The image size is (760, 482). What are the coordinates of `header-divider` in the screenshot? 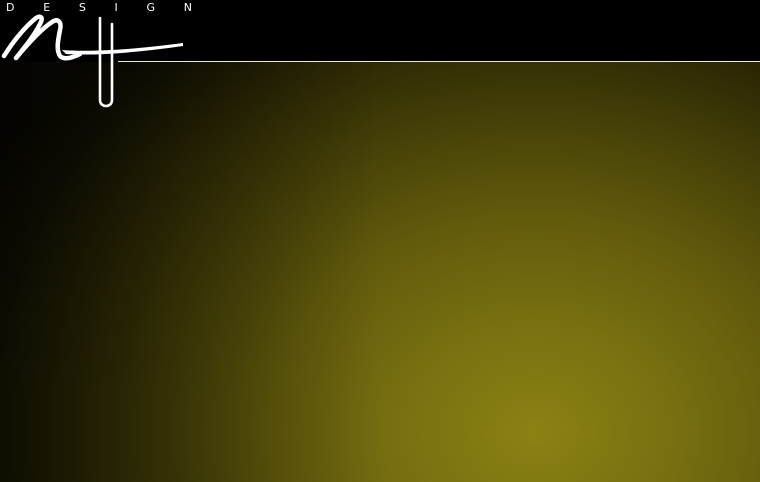 It's located at (439, 61).